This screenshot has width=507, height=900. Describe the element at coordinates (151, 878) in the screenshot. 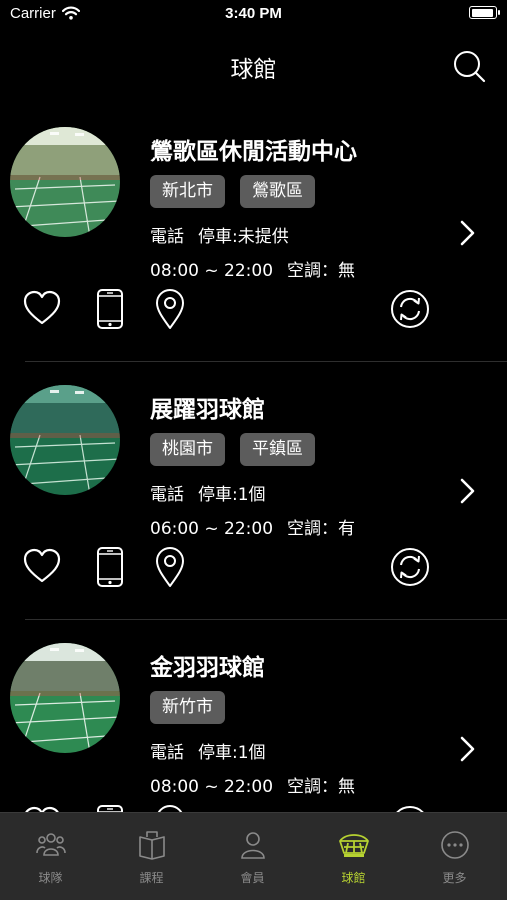

I see `tab-label: 課程` at that location.